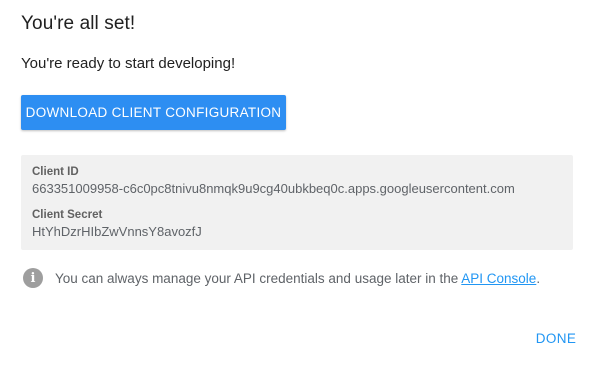  Describe the element at coordinates (498, 278) in the screenshot. I see `api-console-link: API Console` at that location.